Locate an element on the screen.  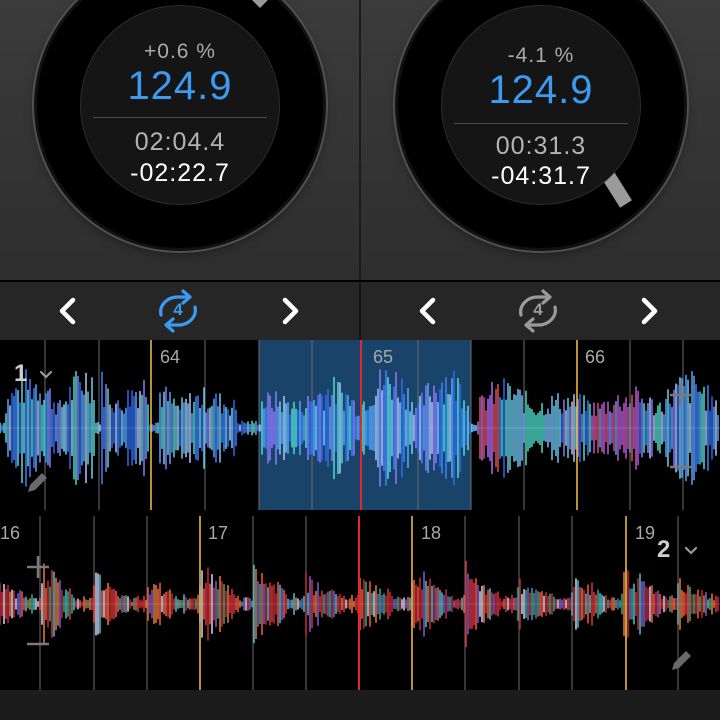
deck-1-jog-wheel: +0.6 % 124.9 02:04.4 -02:22.7 is located at coordinates (180, 124).